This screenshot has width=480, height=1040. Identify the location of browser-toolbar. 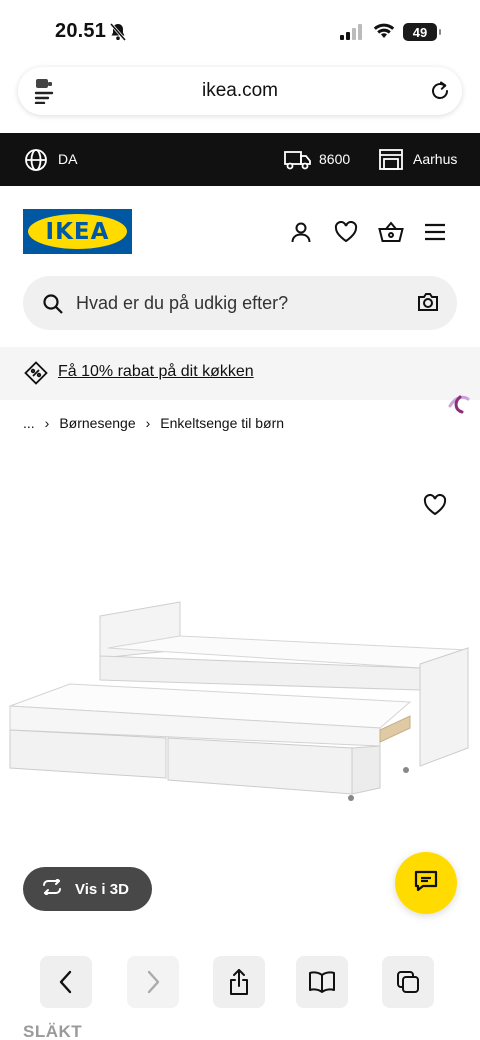
(240, 982).